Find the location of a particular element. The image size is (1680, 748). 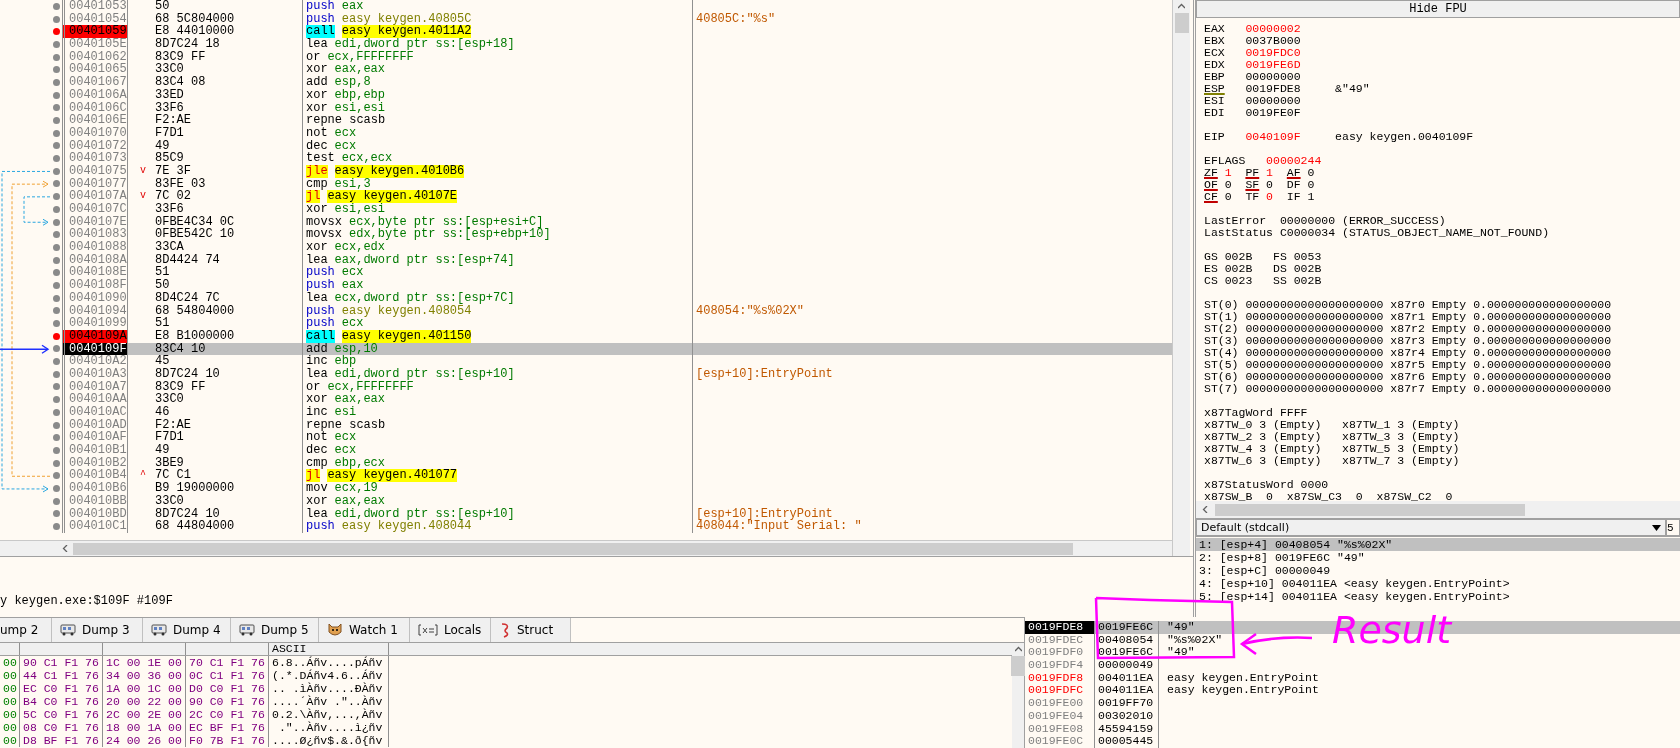

operand: eax is located at coordinates (352, 285).